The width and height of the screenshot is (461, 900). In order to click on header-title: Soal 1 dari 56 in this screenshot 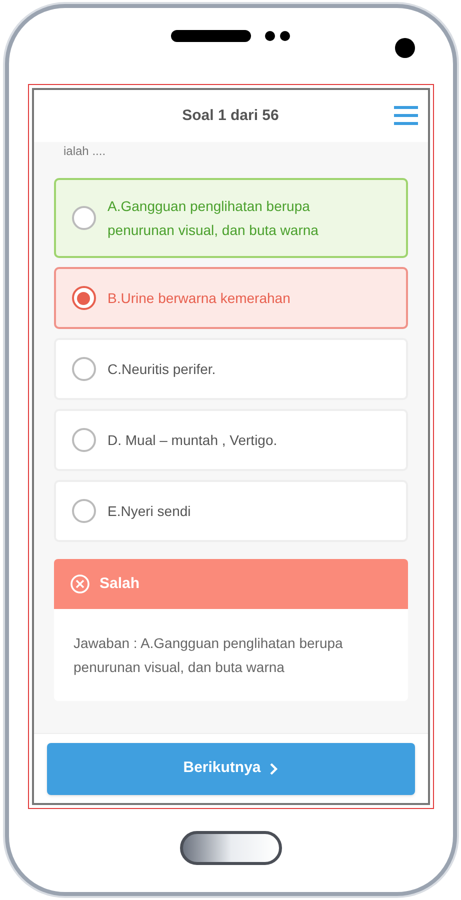, I will do `click(230, 116)`.